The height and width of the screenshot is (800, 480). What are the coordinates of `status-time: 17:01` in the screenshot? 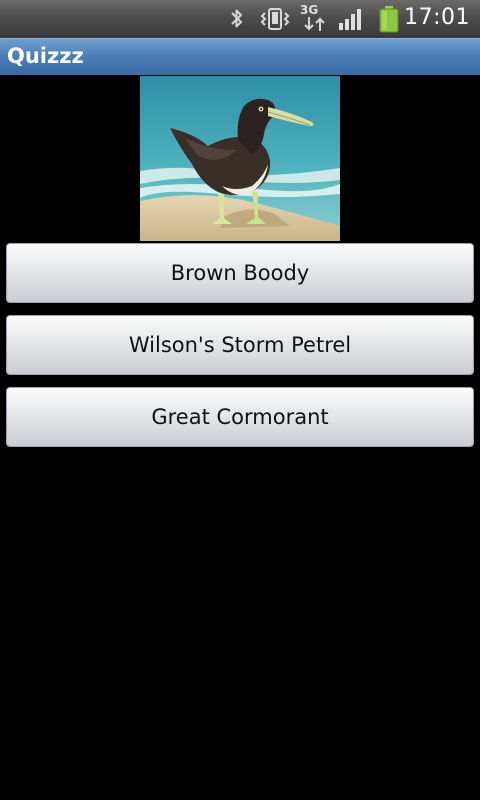 It's located at (437, 17).